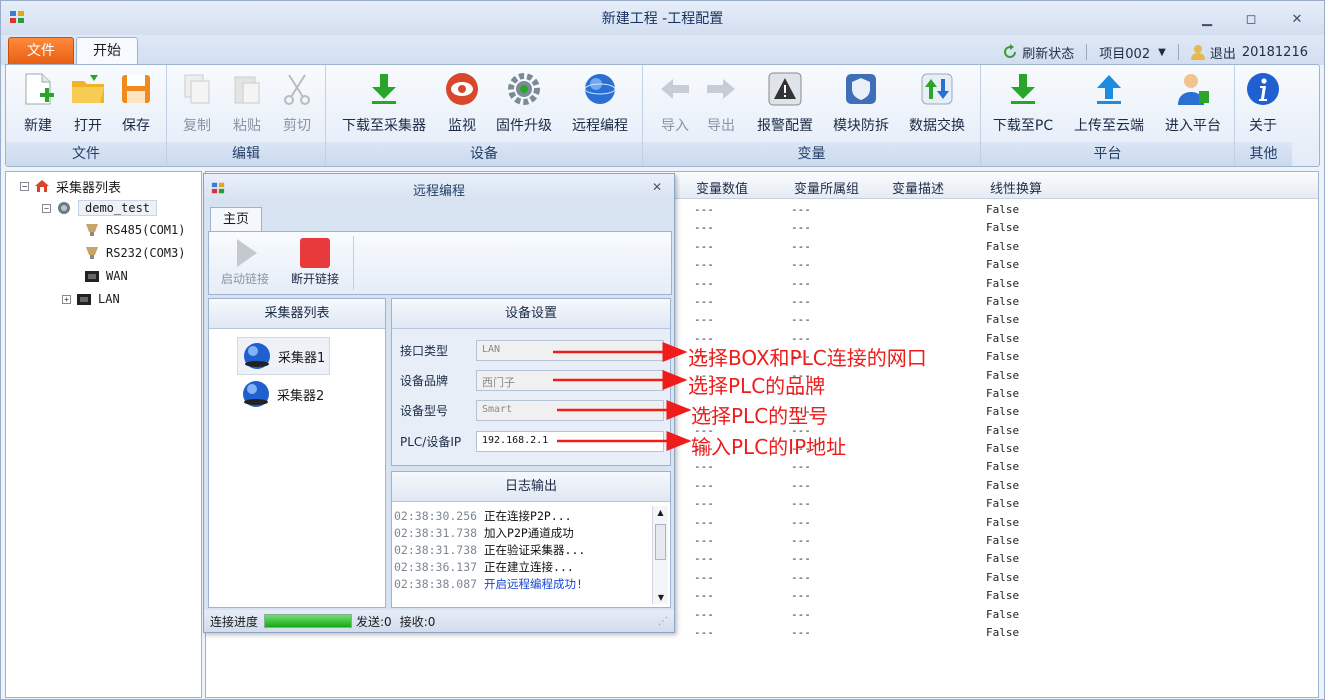 The height and width of the screenshot is (700, 1325). Describe the element at coordinates (760, 416) in the screenshot. I see `annotation-text: 选择PLC的型号` at that location.